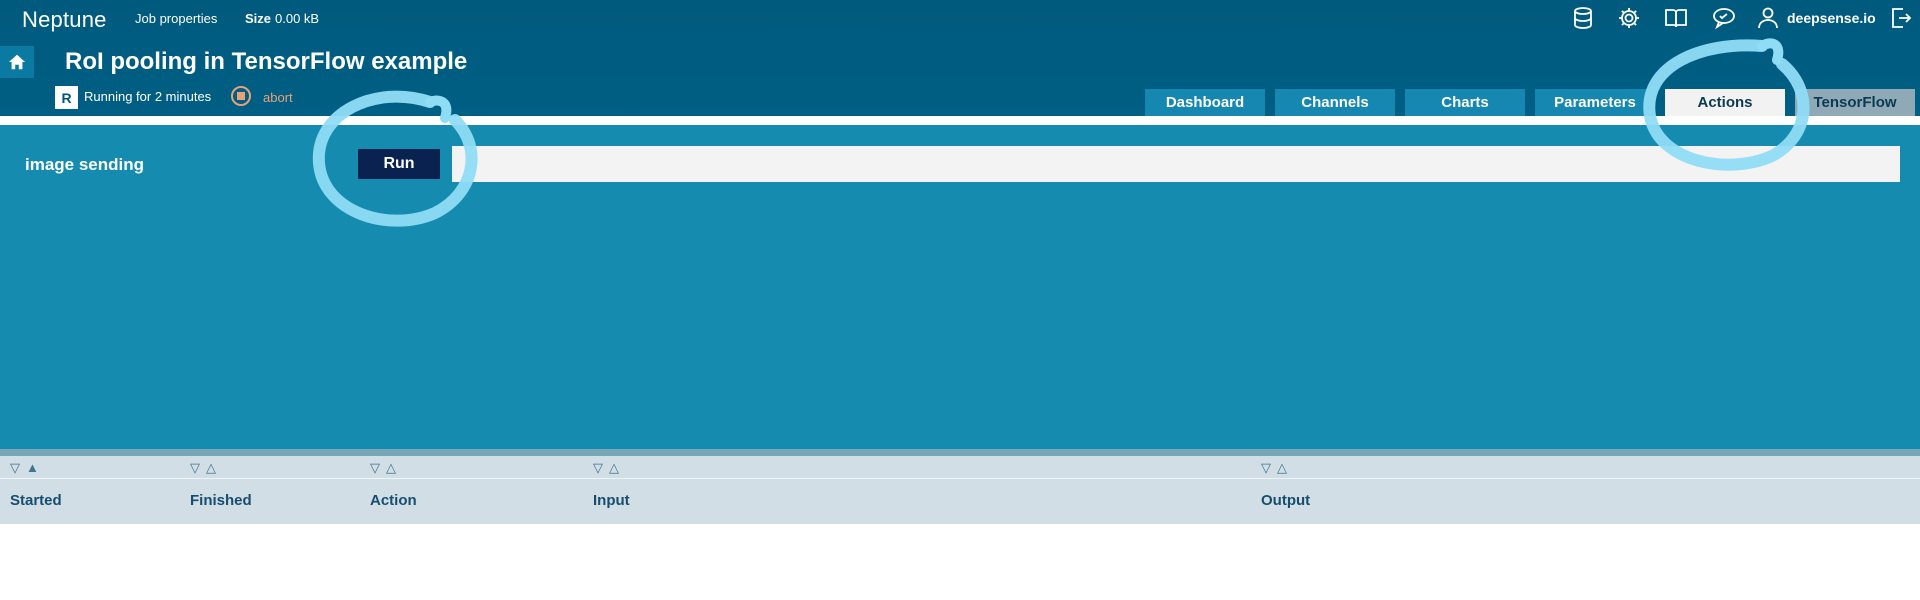 This screenshot has width=1920, height=600. Describe the element at coordinates (64, 20) in the screenshot. I see `brand-logo: Neptune` at that location.